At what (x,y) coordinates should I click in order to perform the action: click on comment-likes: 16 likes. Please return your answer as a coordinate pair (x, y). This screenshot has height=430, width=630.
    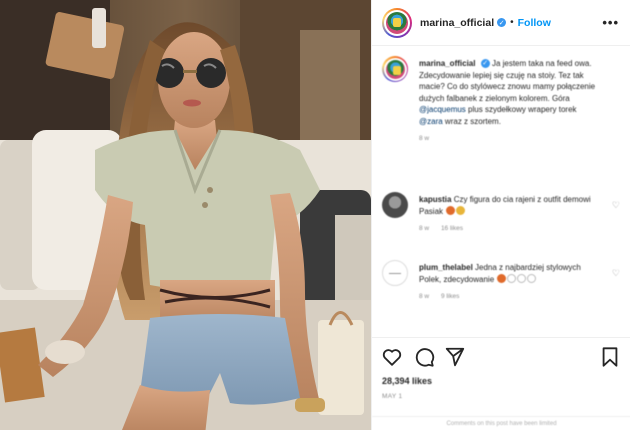
    Looking at the image, I should click on (452, 228).